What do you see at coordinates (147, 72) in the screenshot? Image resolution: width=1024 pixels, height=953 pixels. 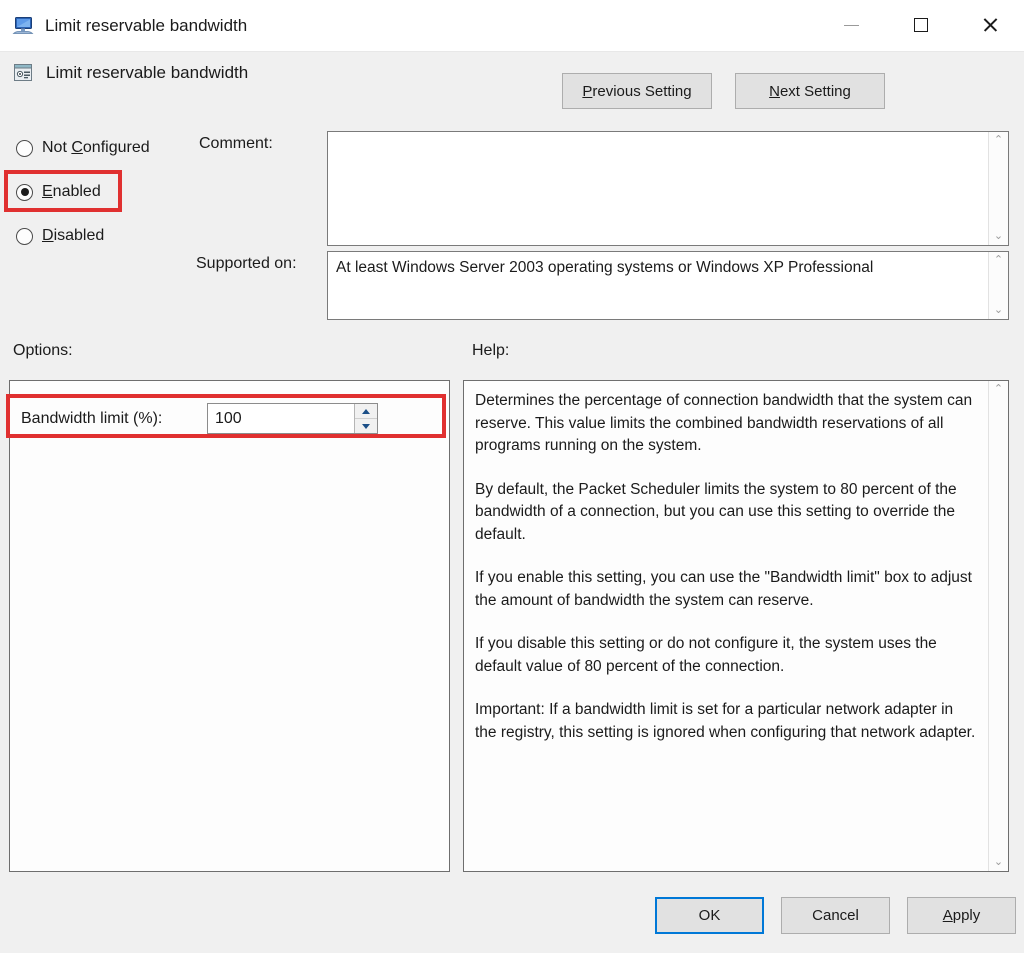 I see `setting-title: Limit reservable bandwidth` at bounding box center [147, 72].